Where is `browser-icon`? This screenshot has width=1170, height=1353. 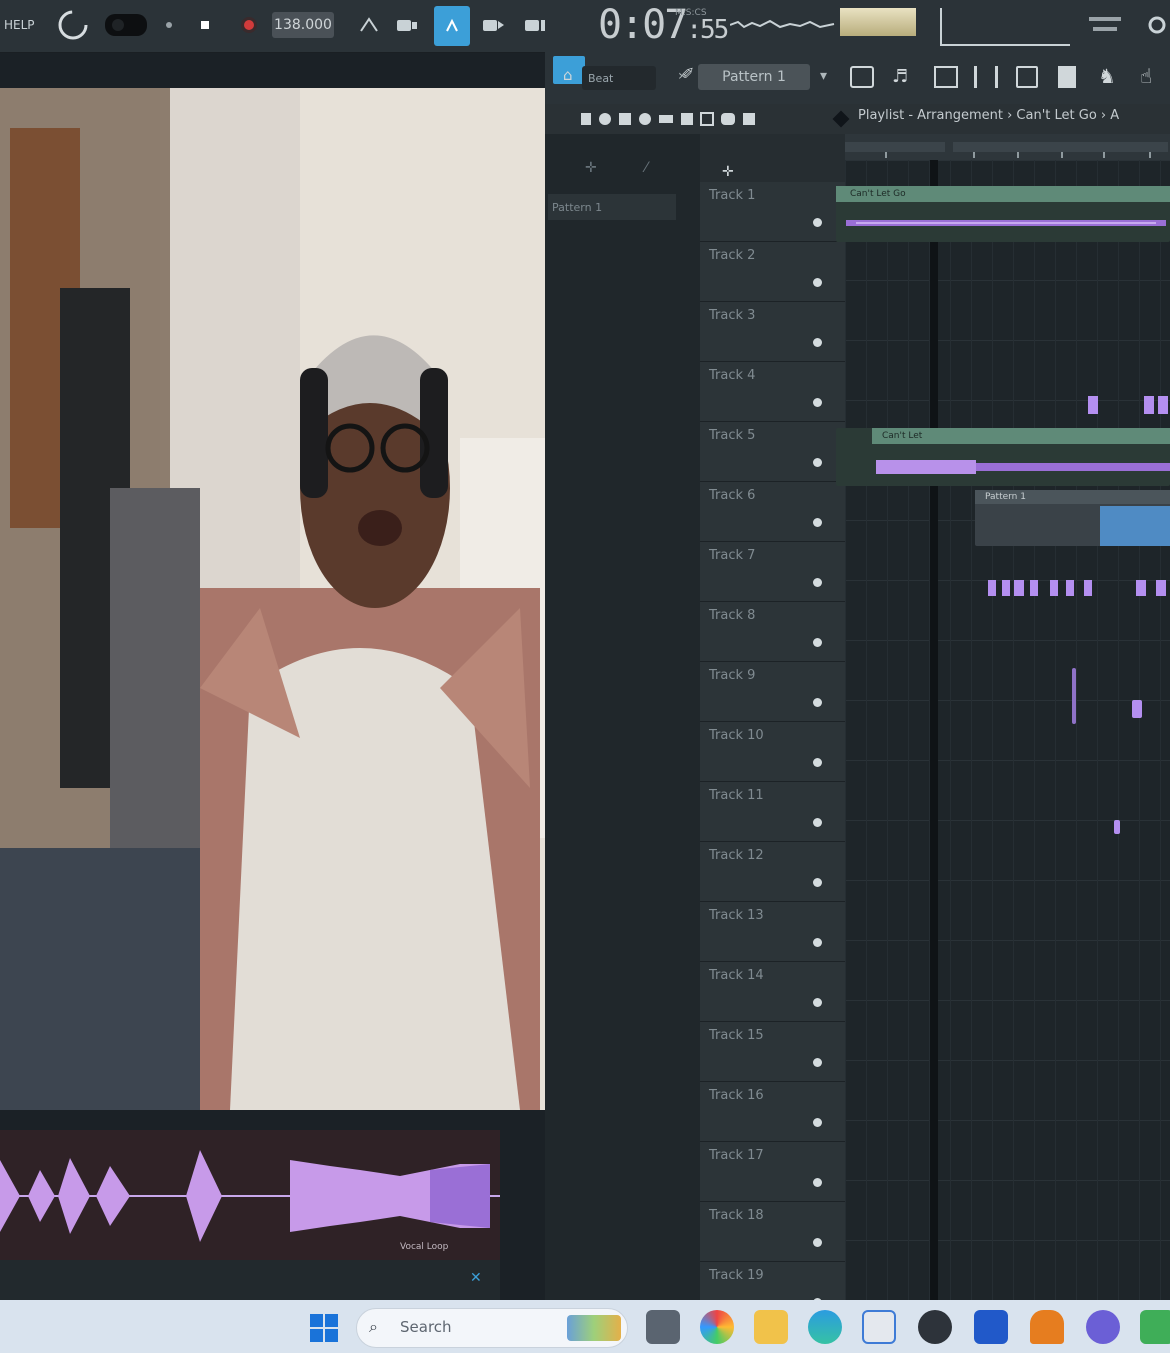 browser-icon is located at coordinates (1027, 77).